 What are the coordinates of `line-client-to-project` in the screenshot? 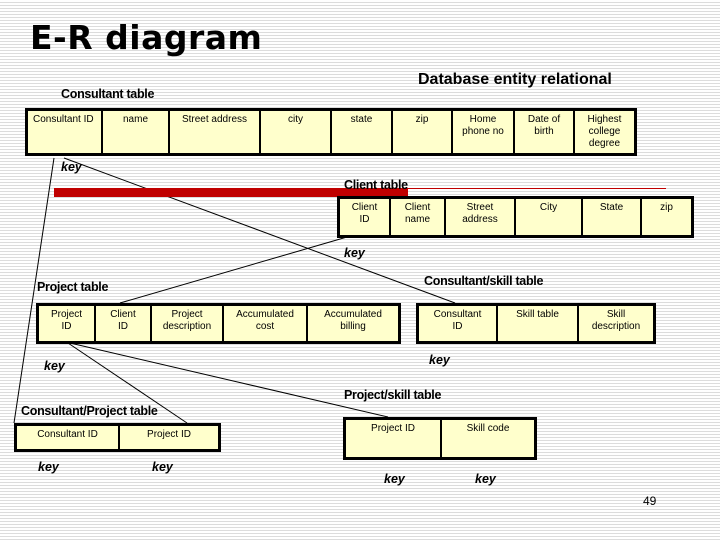 It's located at (233, 270).